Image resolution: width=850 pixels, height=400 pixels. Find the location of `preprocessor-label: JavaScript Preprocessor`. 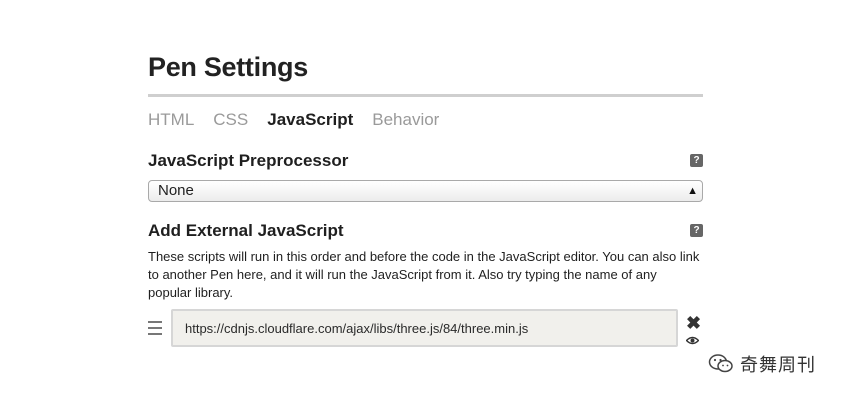

preprocessor-label: JavaScript Preprocessor is located at coordinates (248, 160).